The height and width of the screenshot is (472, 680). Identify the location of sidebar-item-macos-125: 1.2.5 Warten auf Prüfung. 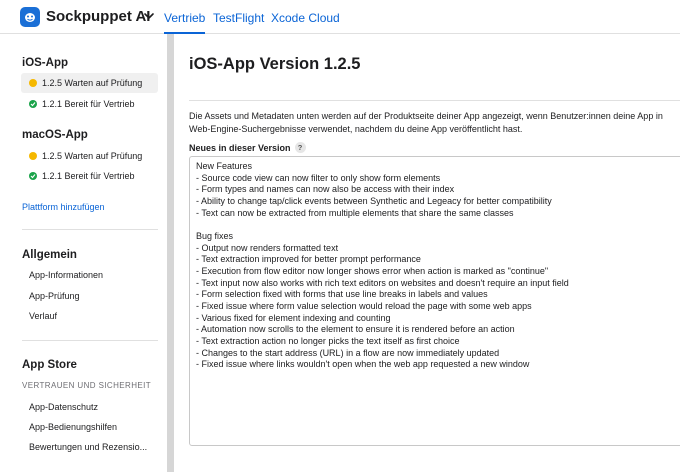
(89, 156).